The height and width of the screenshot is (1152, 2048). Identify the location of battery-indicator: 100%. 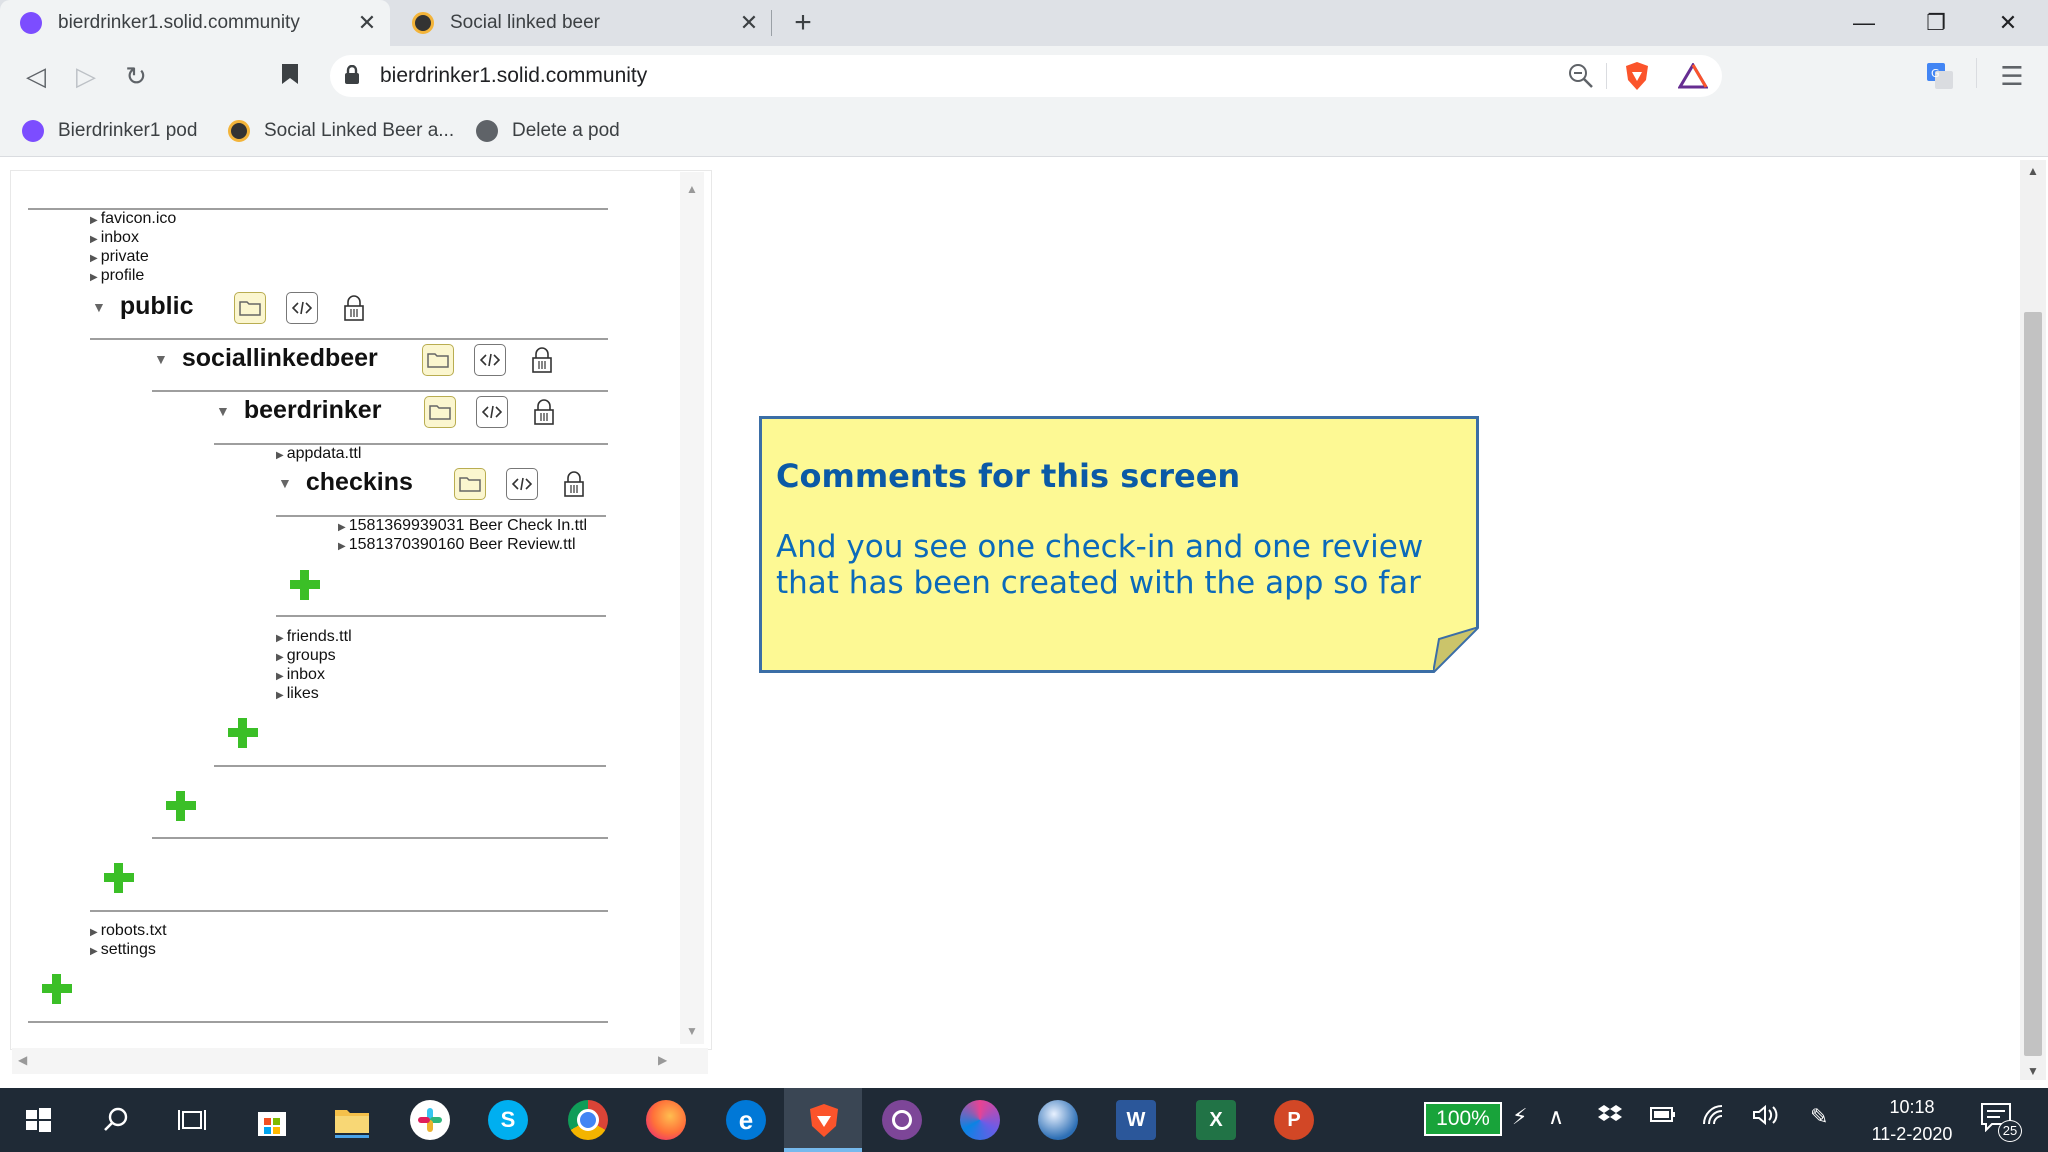
(1463, 1119).